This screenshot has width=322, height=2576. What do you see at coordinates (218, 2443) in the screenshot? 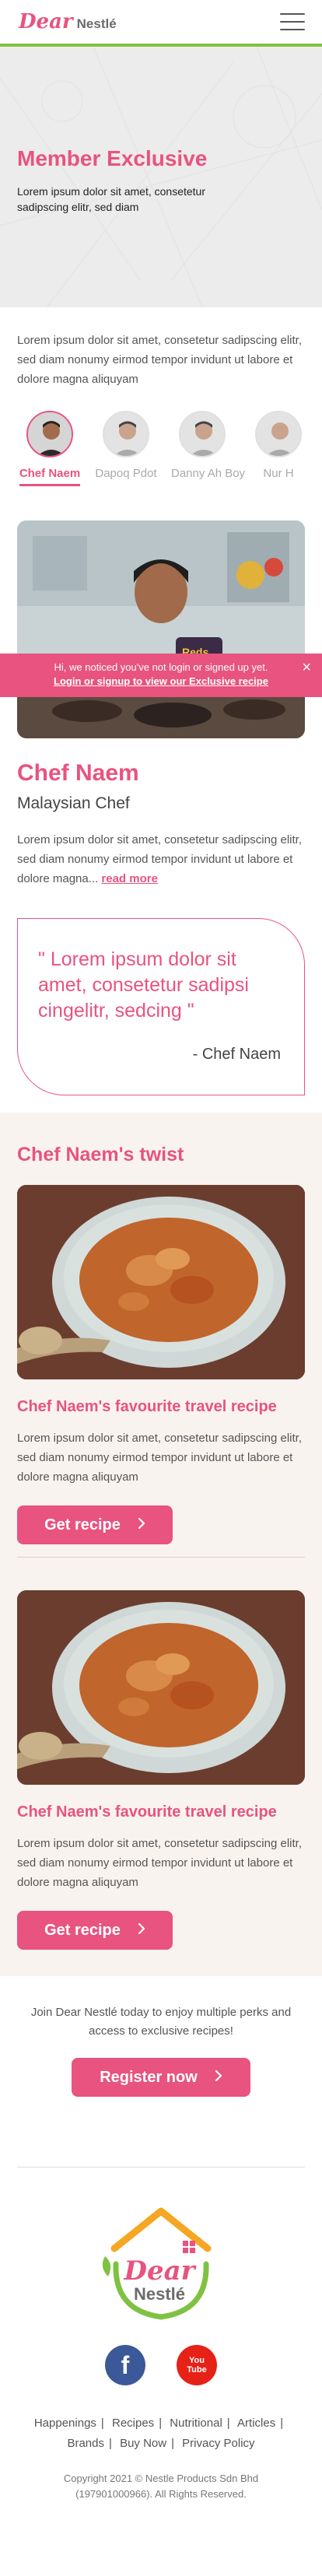
I see `footer-link-privacy-policy: Privacy Policy` at bounding box center [218, 2443].